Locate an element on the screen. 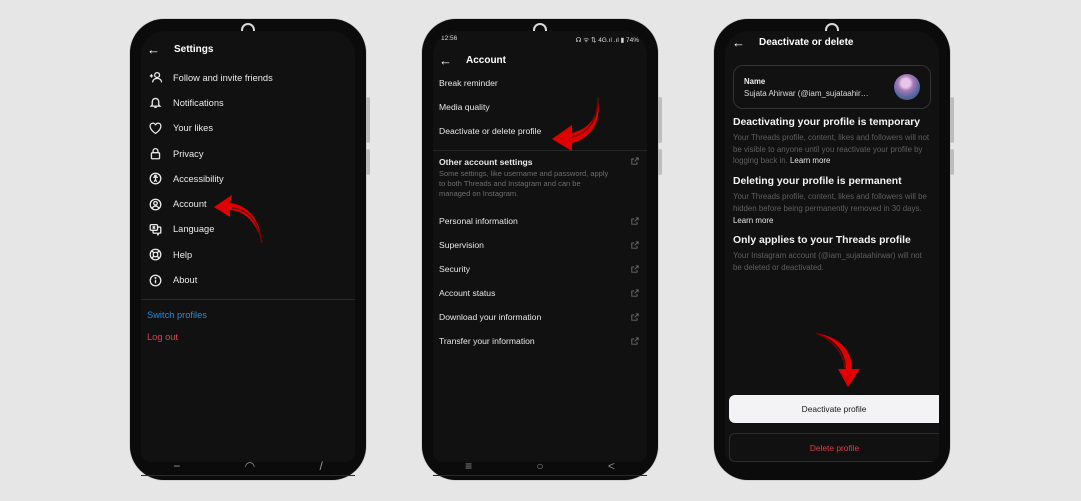 Image resolution: width=1081 pixels, height=501 pixels. menu-item-likes: Your likes is located at coordinates (247, 128).